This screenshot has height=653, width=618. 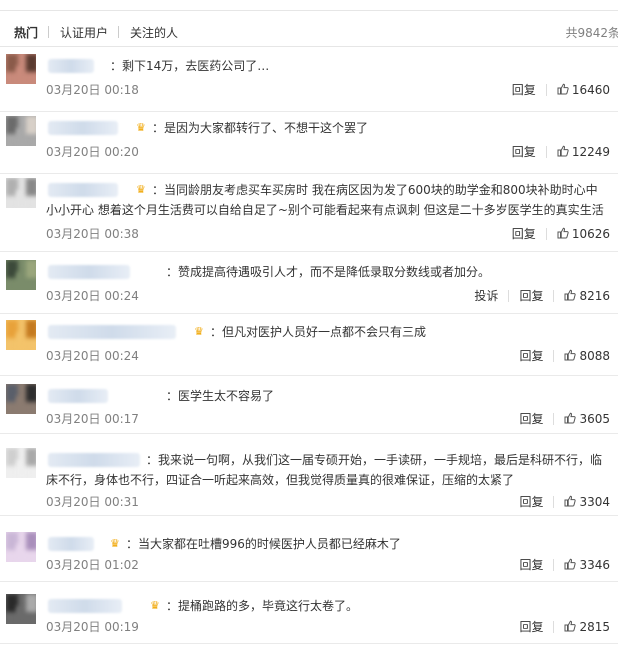 What do you see at coordinates (92, 502) in the screenshot?
I see `comment-timestamp: 03月20日 00:31` at bounding box center [92, 502].